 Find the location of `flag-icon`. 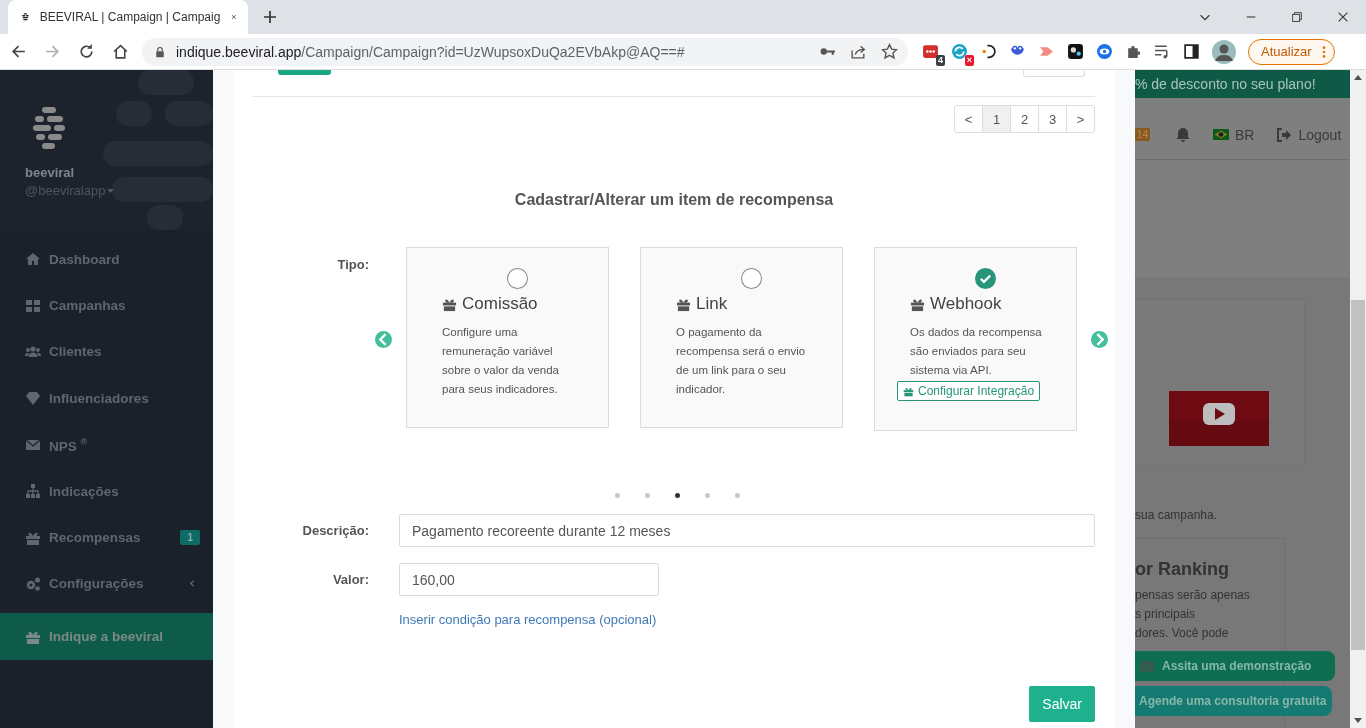

flag-icon is located at coordinates (1221, 134).